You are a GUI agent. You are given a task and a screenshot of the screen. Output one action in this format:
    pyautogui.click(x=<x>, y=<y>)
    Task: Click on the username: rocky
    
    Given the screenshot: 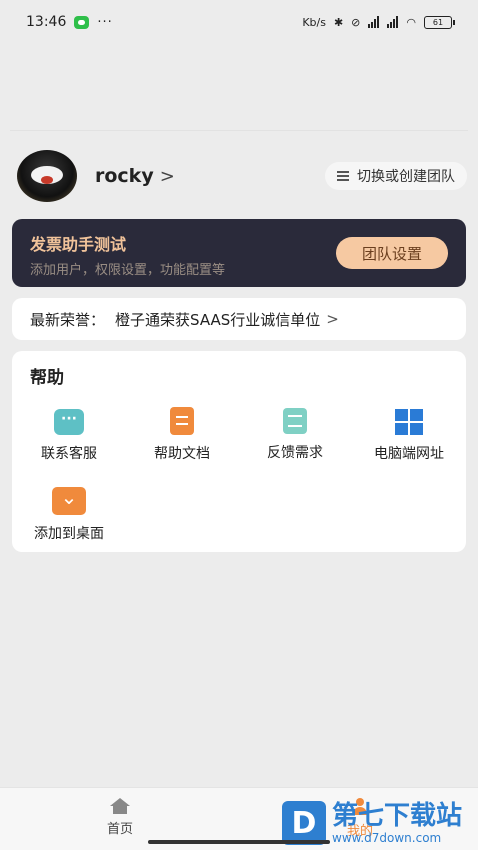 What is the action you would take?
    pyautogui.click(x=124, y=176)
    